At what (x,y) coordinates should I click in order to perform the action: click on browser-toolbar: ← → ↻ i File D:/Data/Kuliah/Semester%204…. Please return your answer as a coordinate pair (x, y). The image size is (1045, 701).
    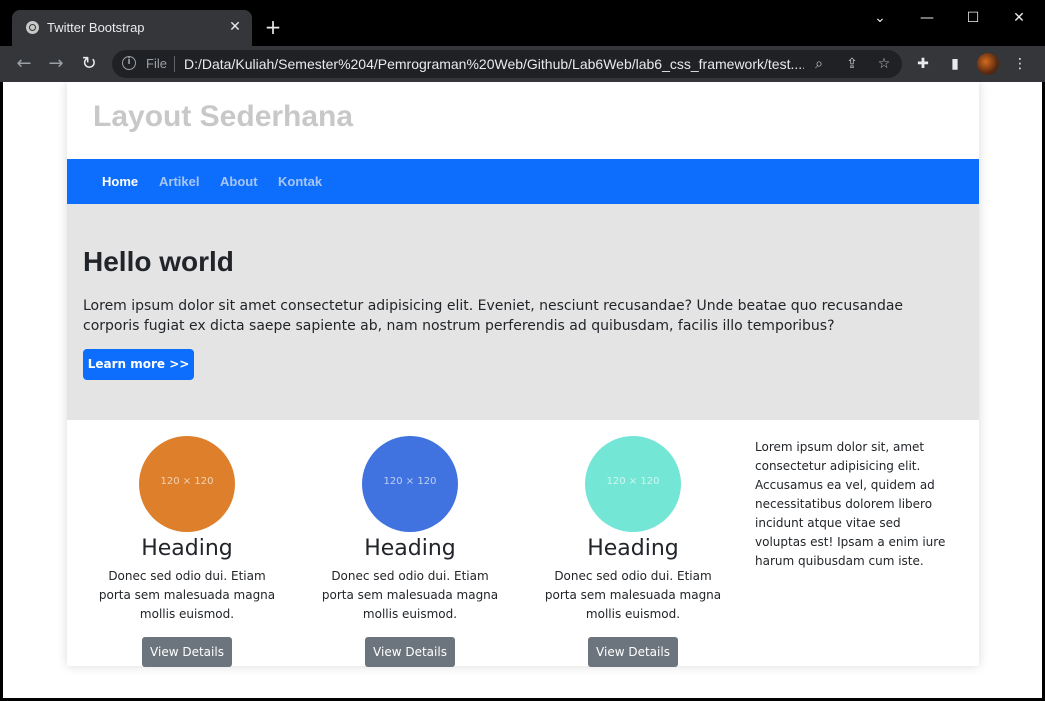
    Looking at the image, I should click on (522, 64).